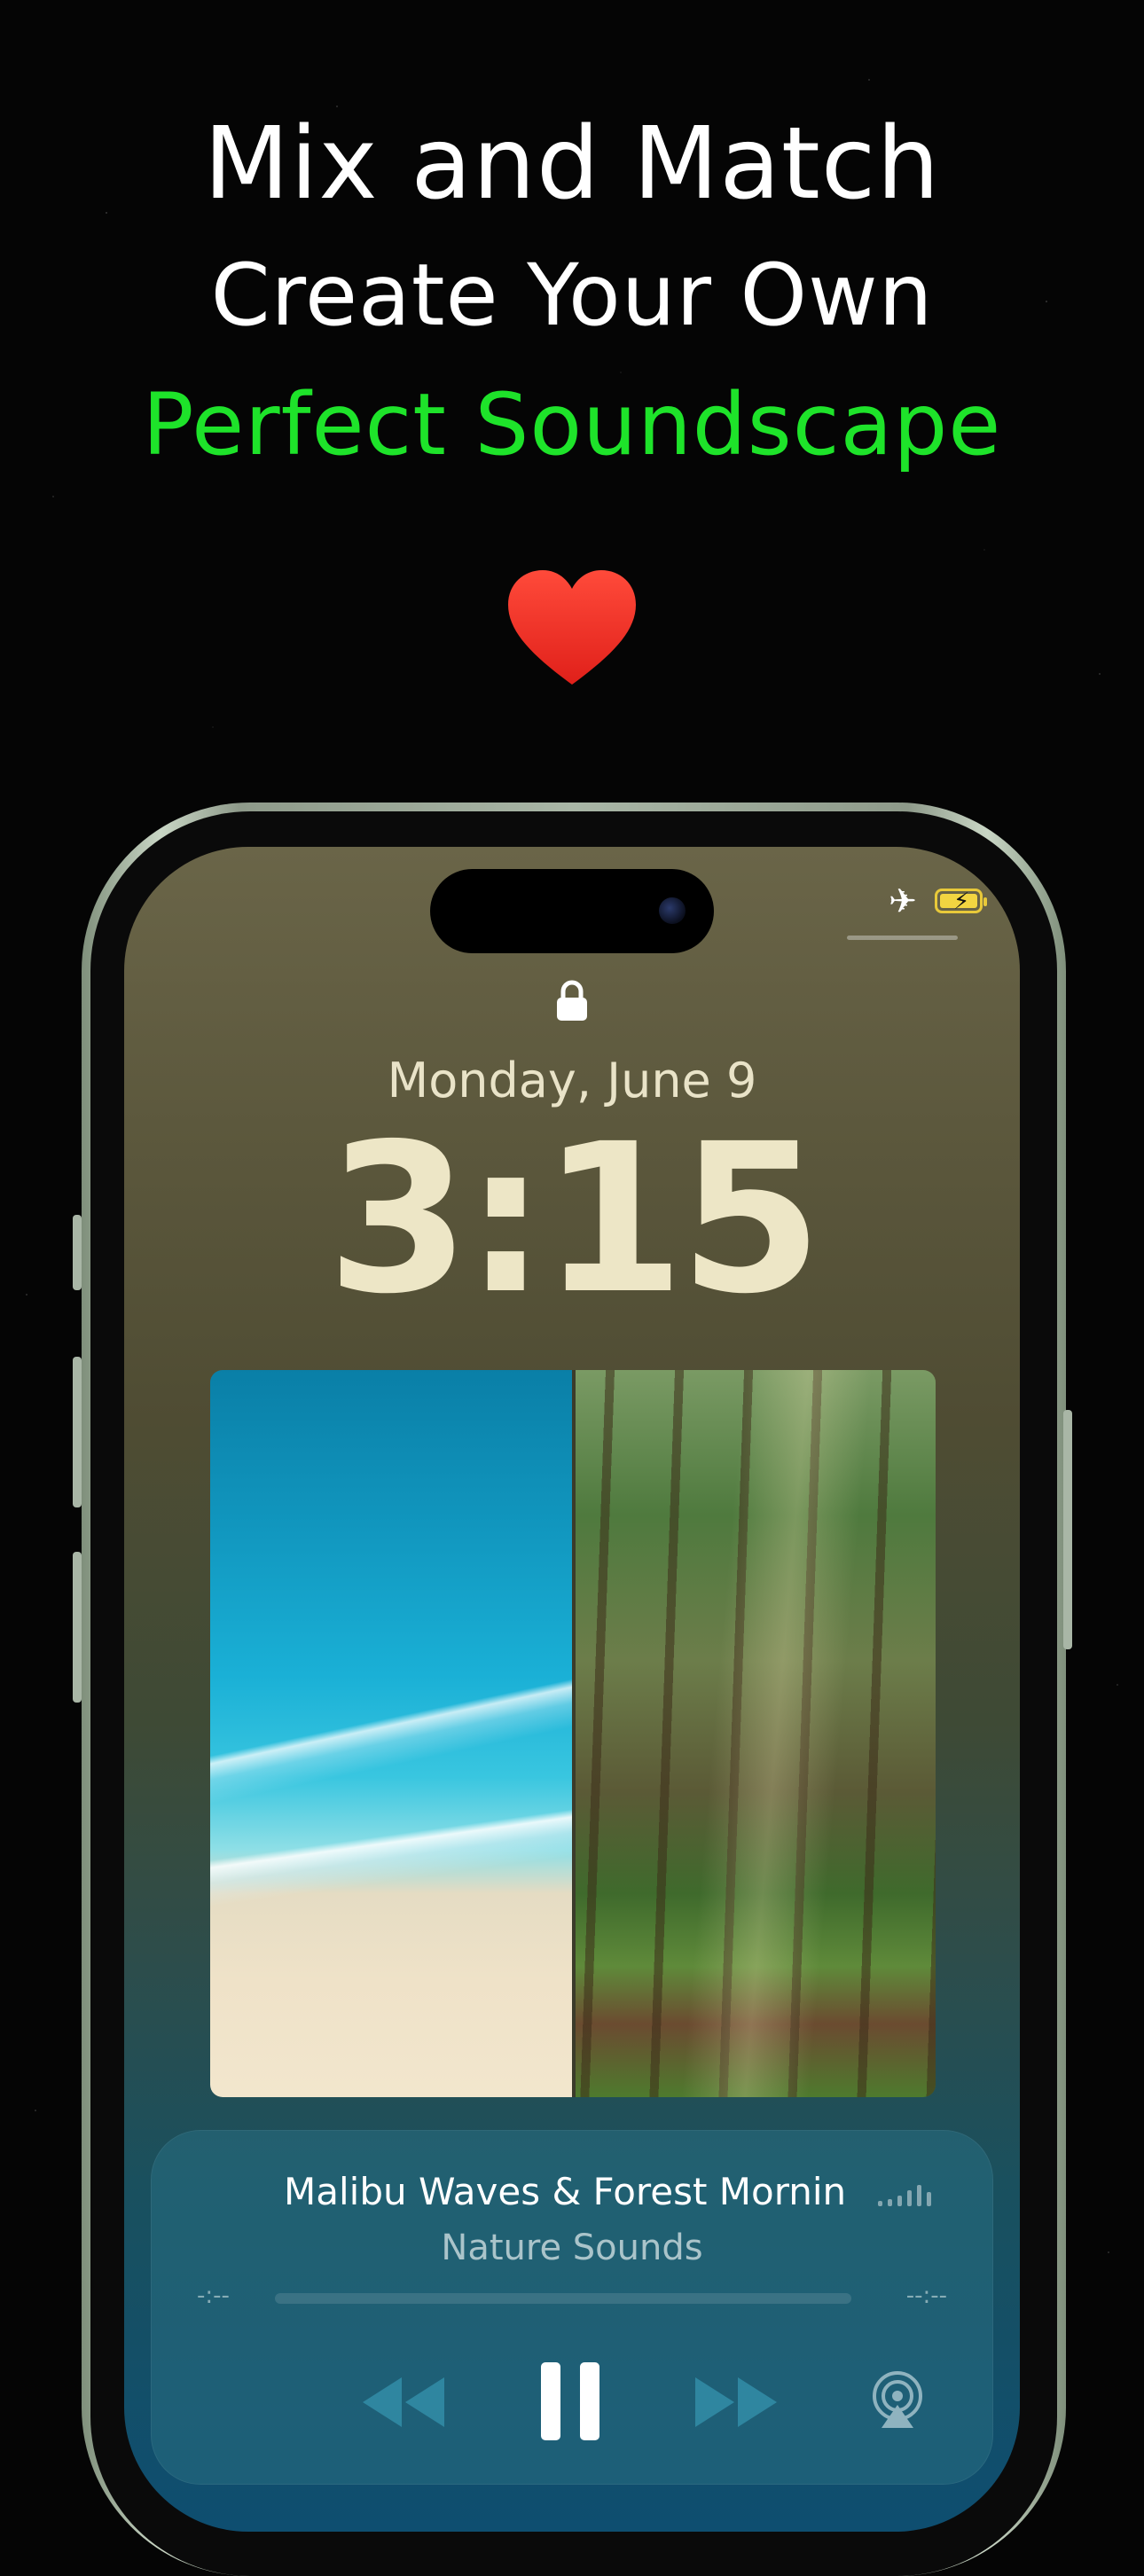 This screenshot has height=2576, width=1144. I want to click on battery-charging-icon: ⚡, so click(961, 901).